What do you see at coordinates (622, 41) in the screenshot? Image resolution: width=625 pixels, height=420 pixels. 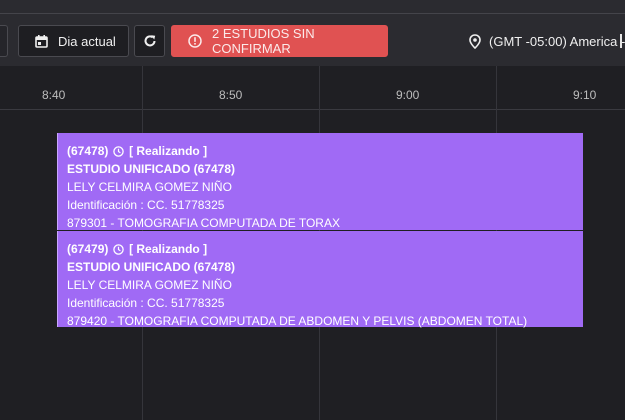 I see `timezone-dropdown-edge` at bounding box center [622, 41].